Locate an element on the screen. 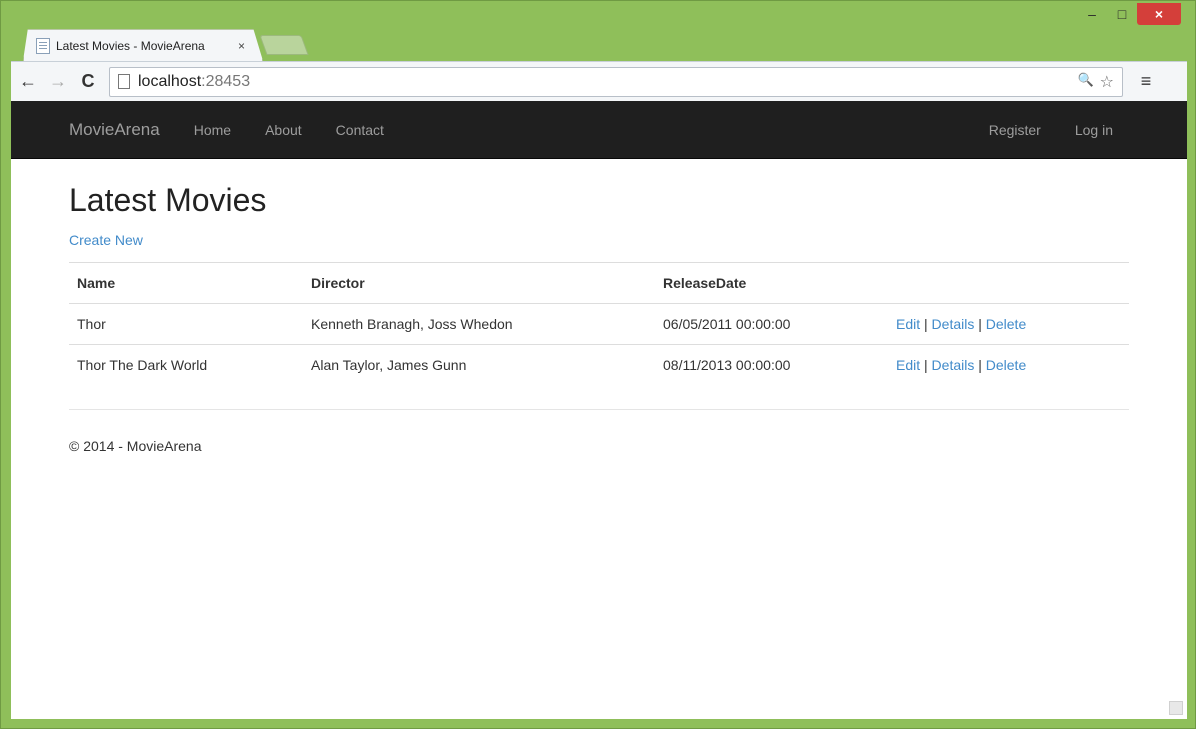  nav-register: Register is located at coordinates (1015, 130).